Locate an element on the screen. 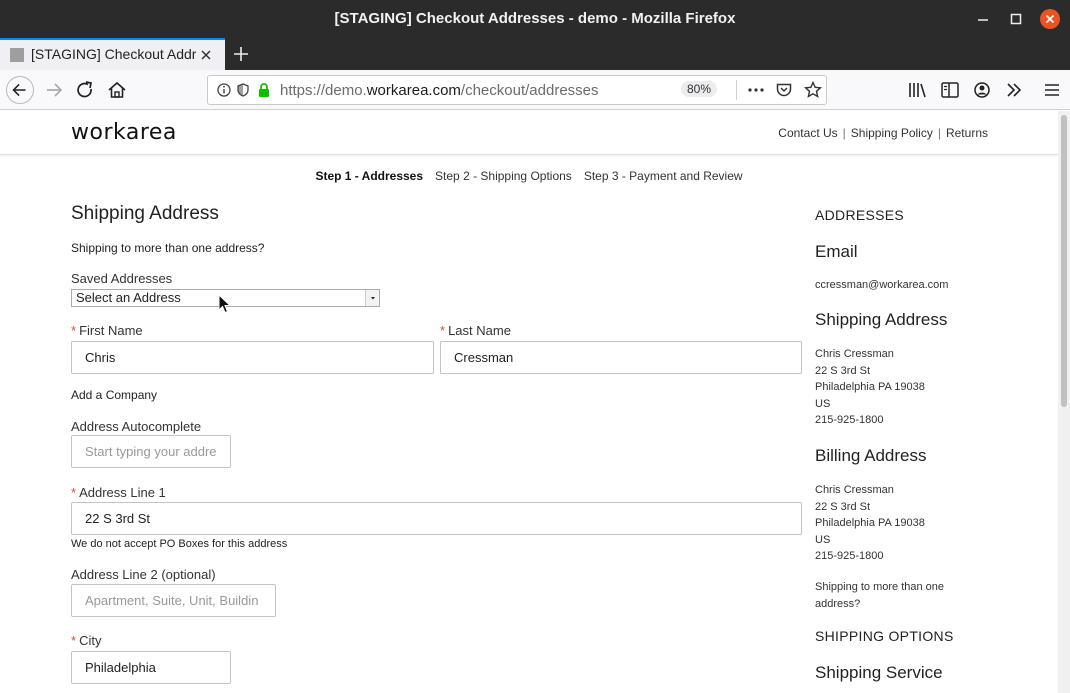  site-info-icon is located at coordinates (224, 90).